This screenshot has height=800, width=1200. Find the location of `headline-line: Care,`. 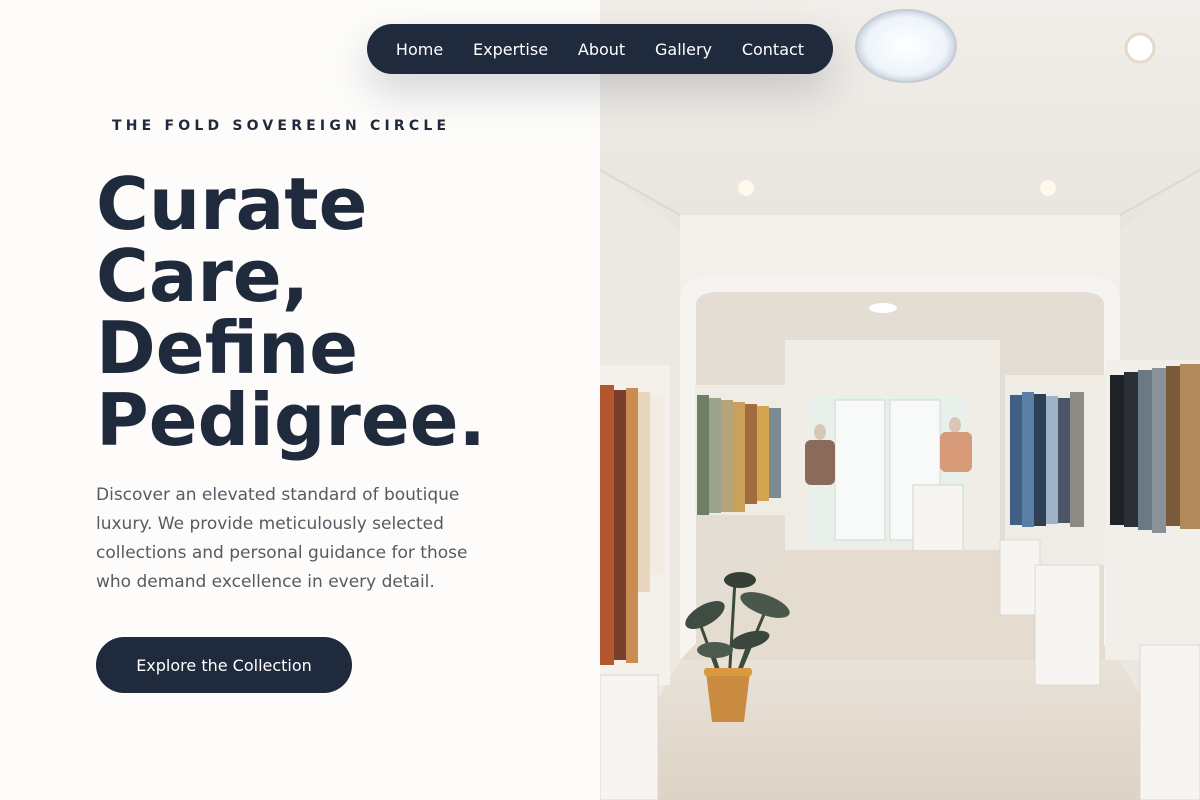

headline-line: Care, is located at coordinates (203, 276).